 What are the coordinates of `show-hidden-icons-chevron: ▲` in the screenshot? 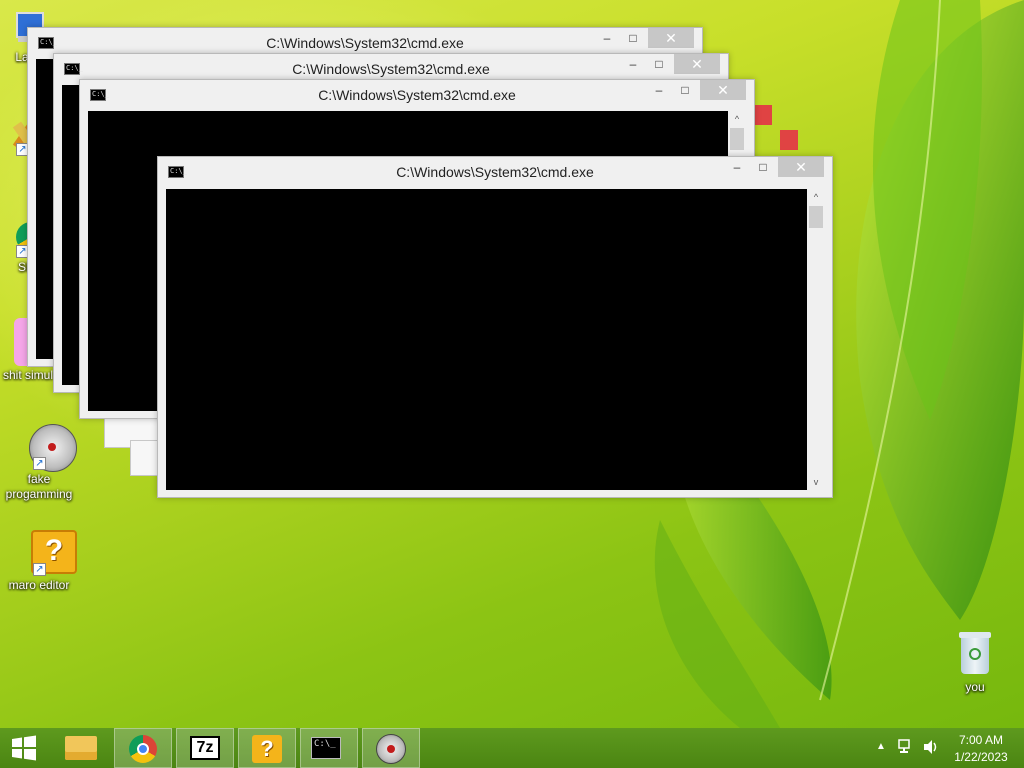 It's located at (881, 746).